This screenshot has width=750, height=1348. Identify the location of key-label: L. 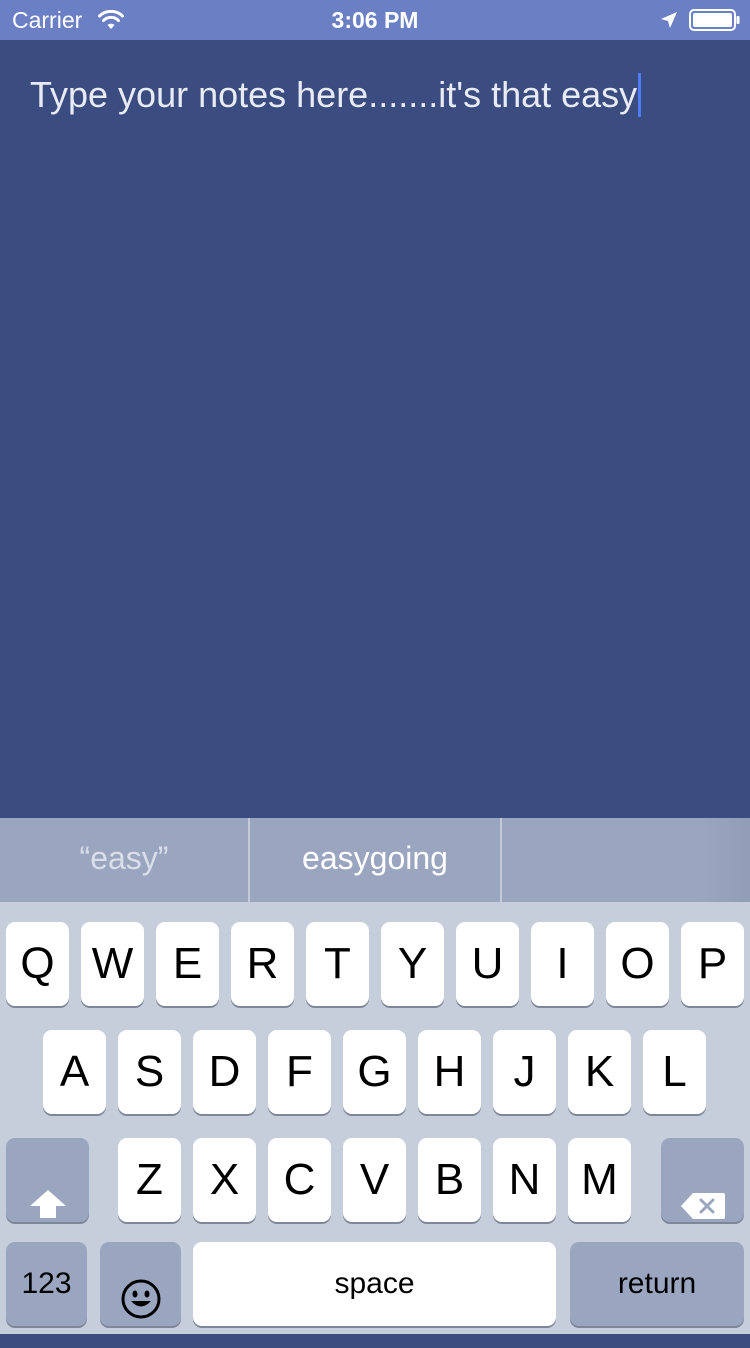
(674, 1071).